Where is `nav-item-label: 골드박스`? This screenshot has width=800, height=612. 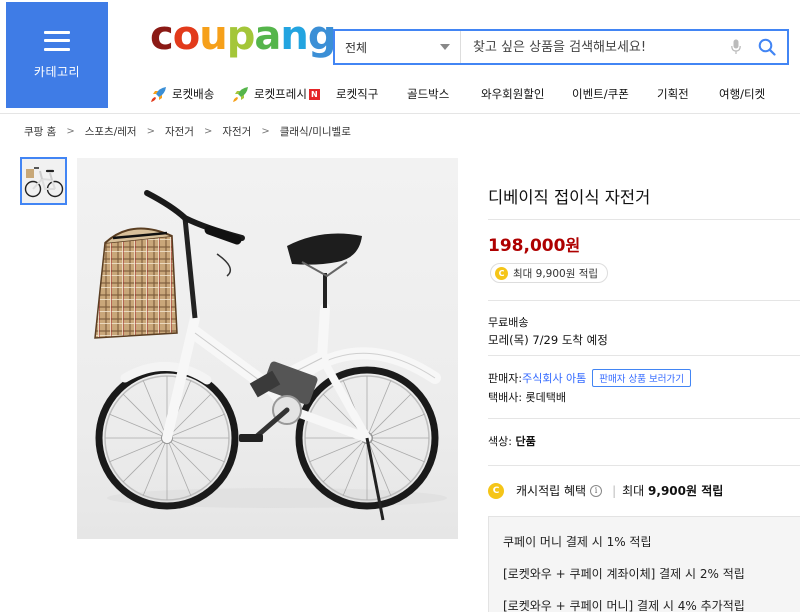
nav-item-label: 골드박스 is located at coordinates (428, 94).